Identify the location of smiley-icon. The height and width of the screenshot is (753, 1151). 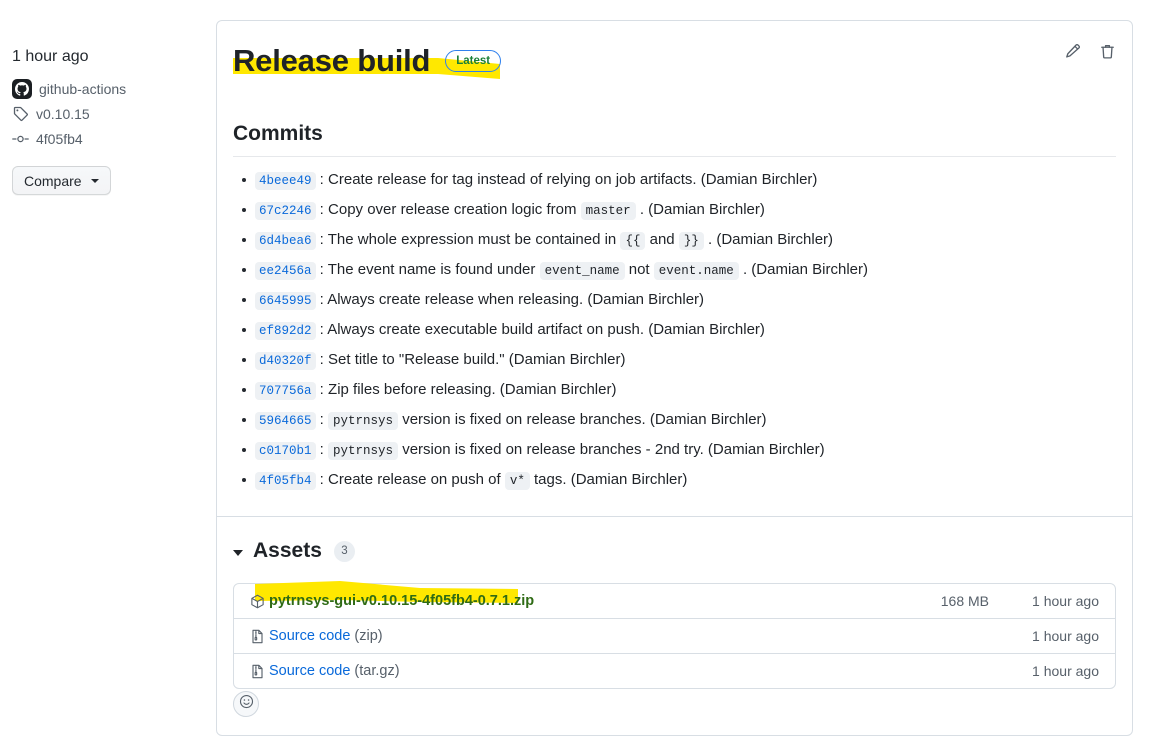
(246, 704).